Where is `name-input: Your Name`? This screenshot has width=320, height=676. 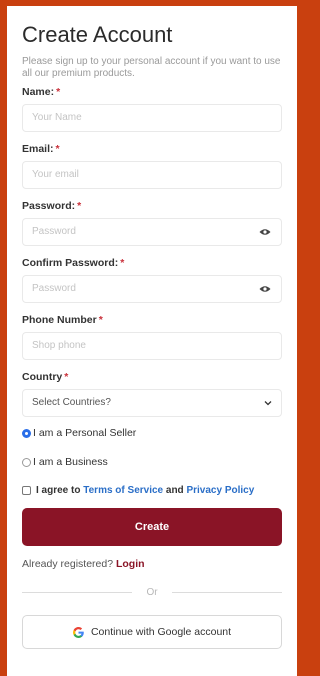 name-input: Your Name is located at coordinates (152, 118).